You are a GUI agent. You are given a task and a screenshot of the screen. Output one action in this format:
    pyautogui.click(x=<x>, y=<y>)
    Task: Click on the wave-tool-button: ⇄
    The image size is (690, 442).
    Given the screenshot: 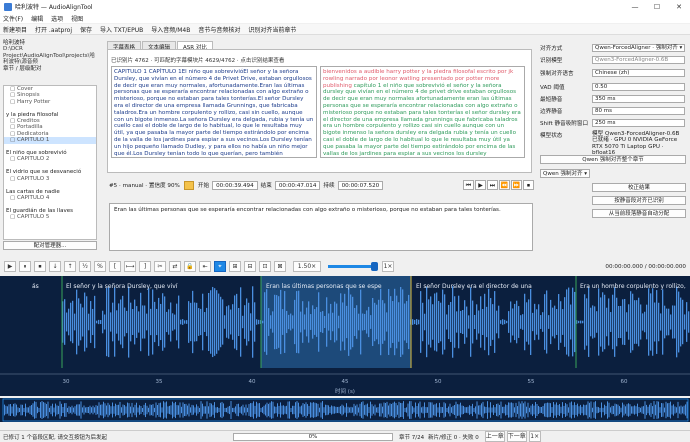 What is the action you would take?
    pyautogui.click(x=175, y=266)
    